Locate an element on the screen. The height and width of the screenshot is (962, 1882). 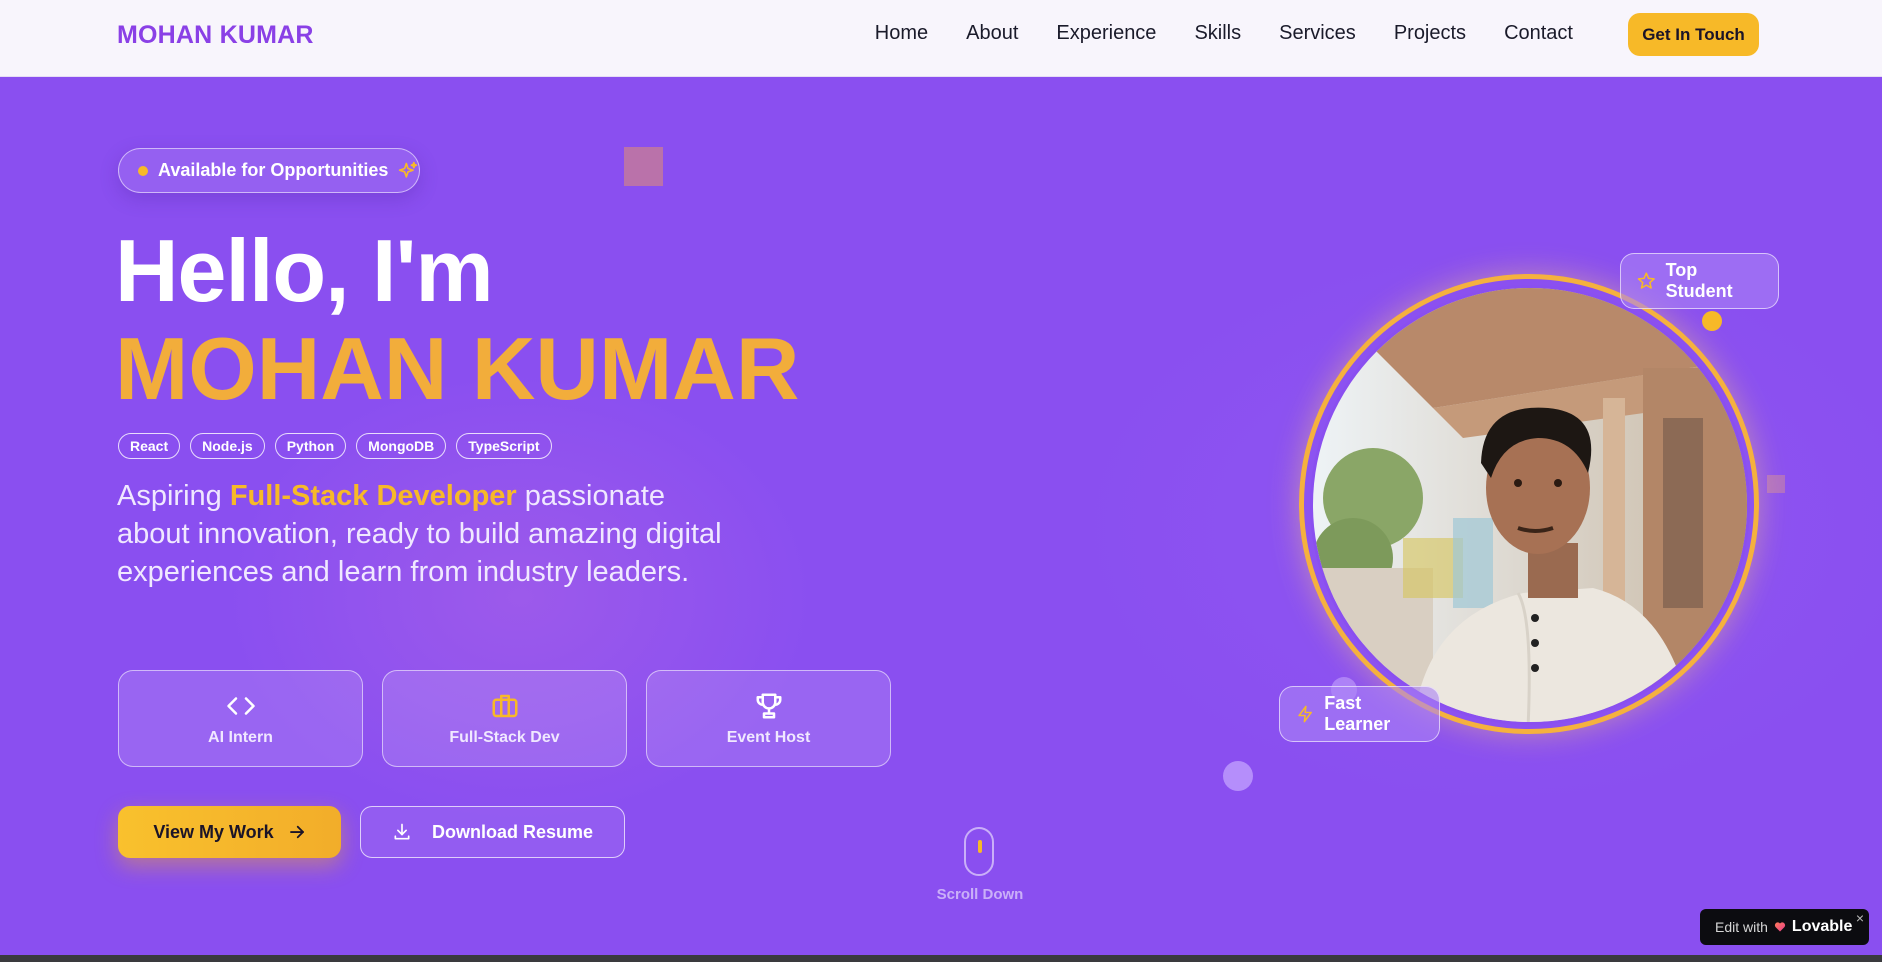
close-icon: × is located at coordinates (1860, 918).